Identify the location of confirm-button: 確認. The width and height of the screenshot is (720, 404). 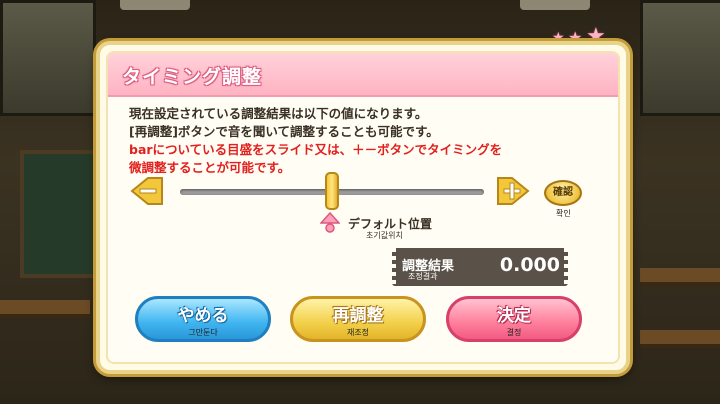
(563, 193).